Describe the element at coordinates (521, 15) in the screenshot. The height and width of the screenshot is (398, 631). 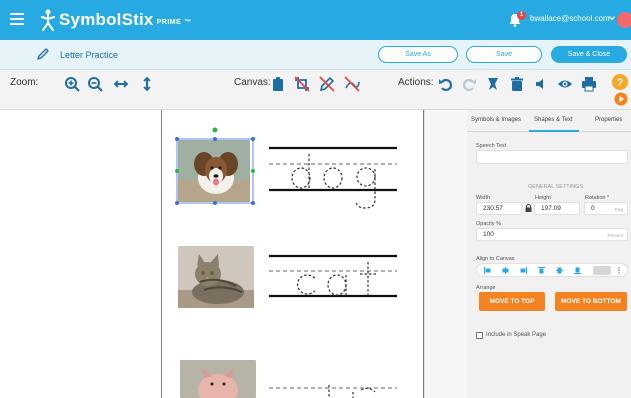
I see `notification-badge: 1` at that location.